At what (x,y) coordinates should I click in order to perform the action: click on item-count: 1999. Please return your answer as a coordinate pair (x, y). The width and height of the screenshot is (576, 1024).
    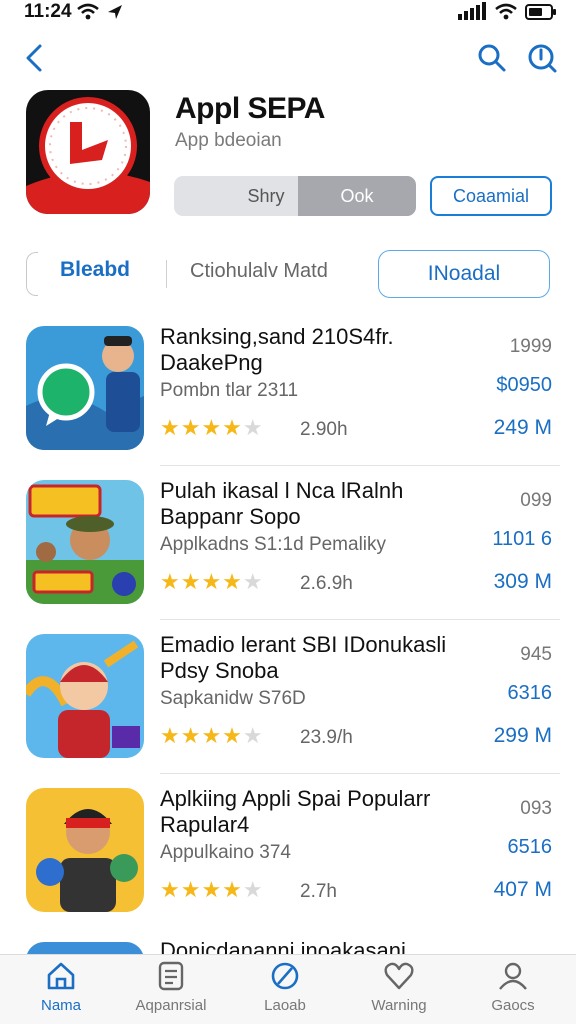
    Looking at the image, I should click on (530, 346).